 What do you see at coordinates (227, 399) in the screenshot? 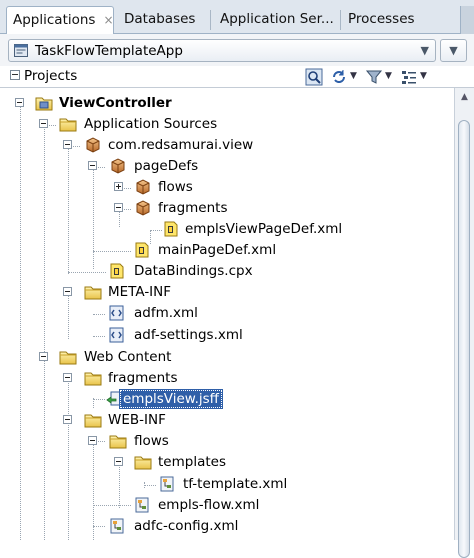
I see `tree-node-emplsview-jsff: emplsView.jsff` at bounding box center [227, 399].